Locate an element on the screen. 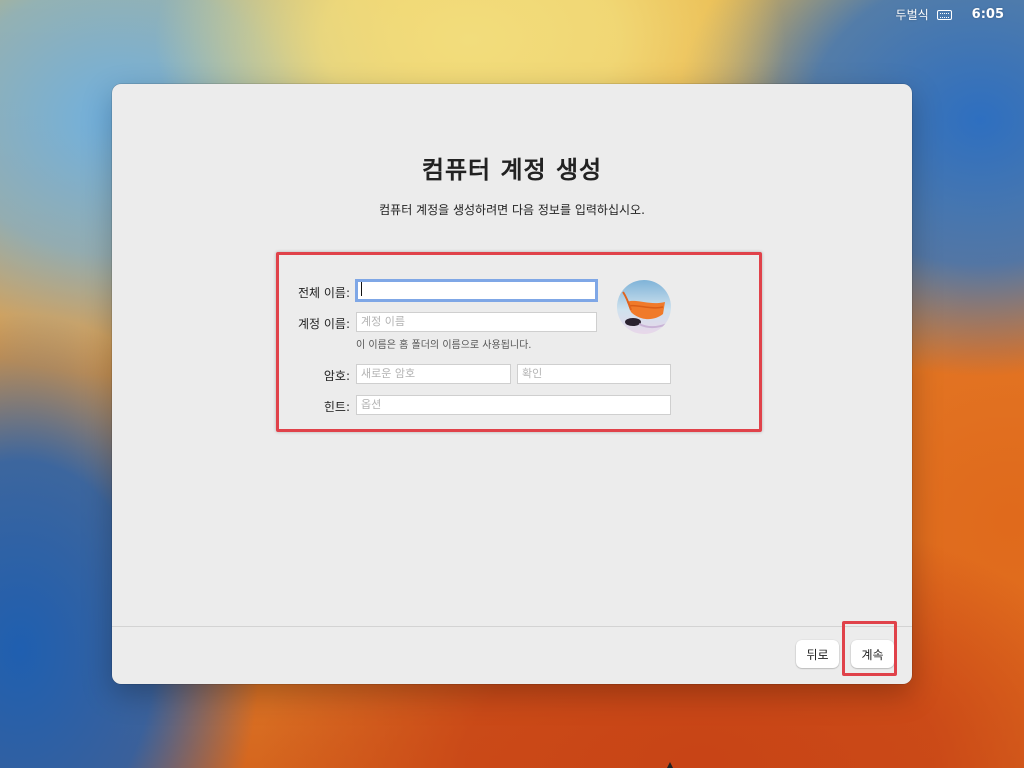 This screenshot has width=1024, height=768. hint-label: 힌트: is located at coordinates (336, 407).